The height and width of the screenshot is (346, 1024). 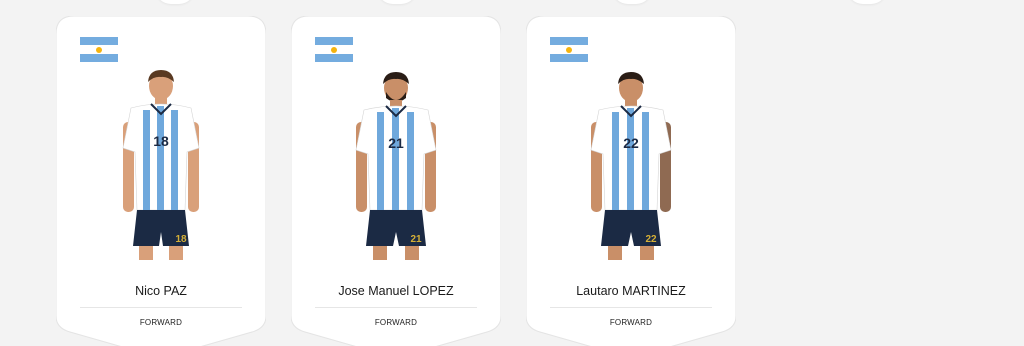 I want to click on shorts-number: 22, so click(x=651, y=239).